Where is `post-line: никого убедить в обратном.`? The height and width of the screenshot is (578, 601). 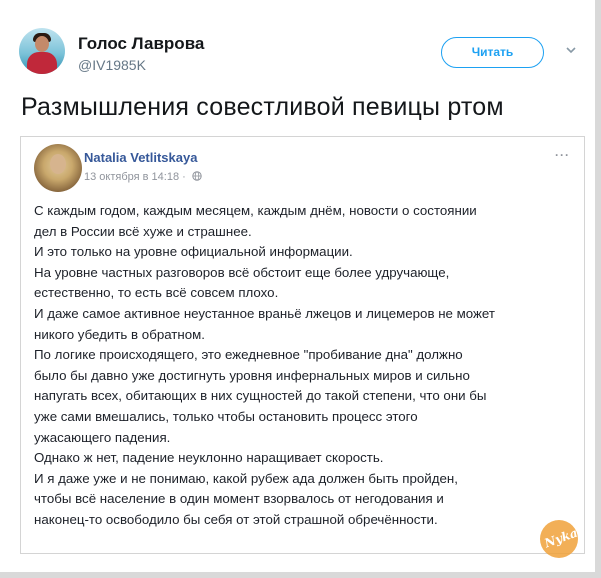
post-line: никого убедить в обратном. is located at coordinates (119, 334).